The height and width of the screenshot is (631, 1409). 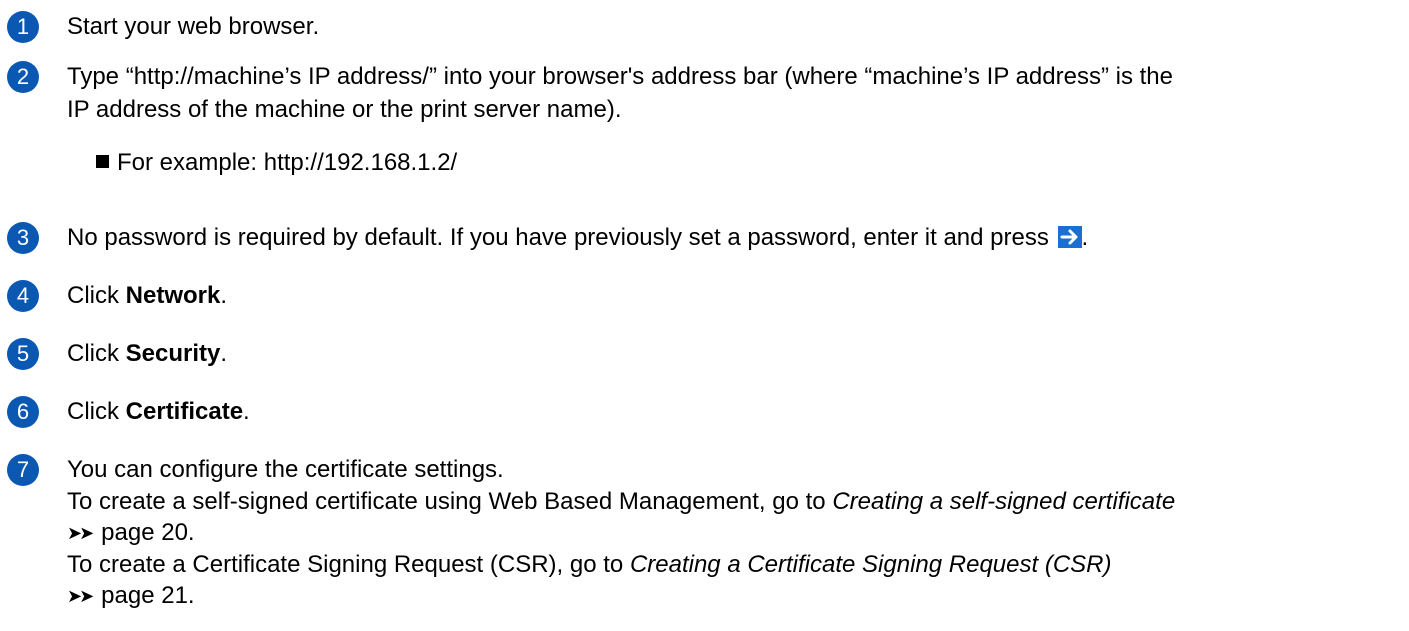 What do you see at coordinates (148, 595) in the screenshot?
I see `page-reference: page 21.` at bounding box center [148, 595].